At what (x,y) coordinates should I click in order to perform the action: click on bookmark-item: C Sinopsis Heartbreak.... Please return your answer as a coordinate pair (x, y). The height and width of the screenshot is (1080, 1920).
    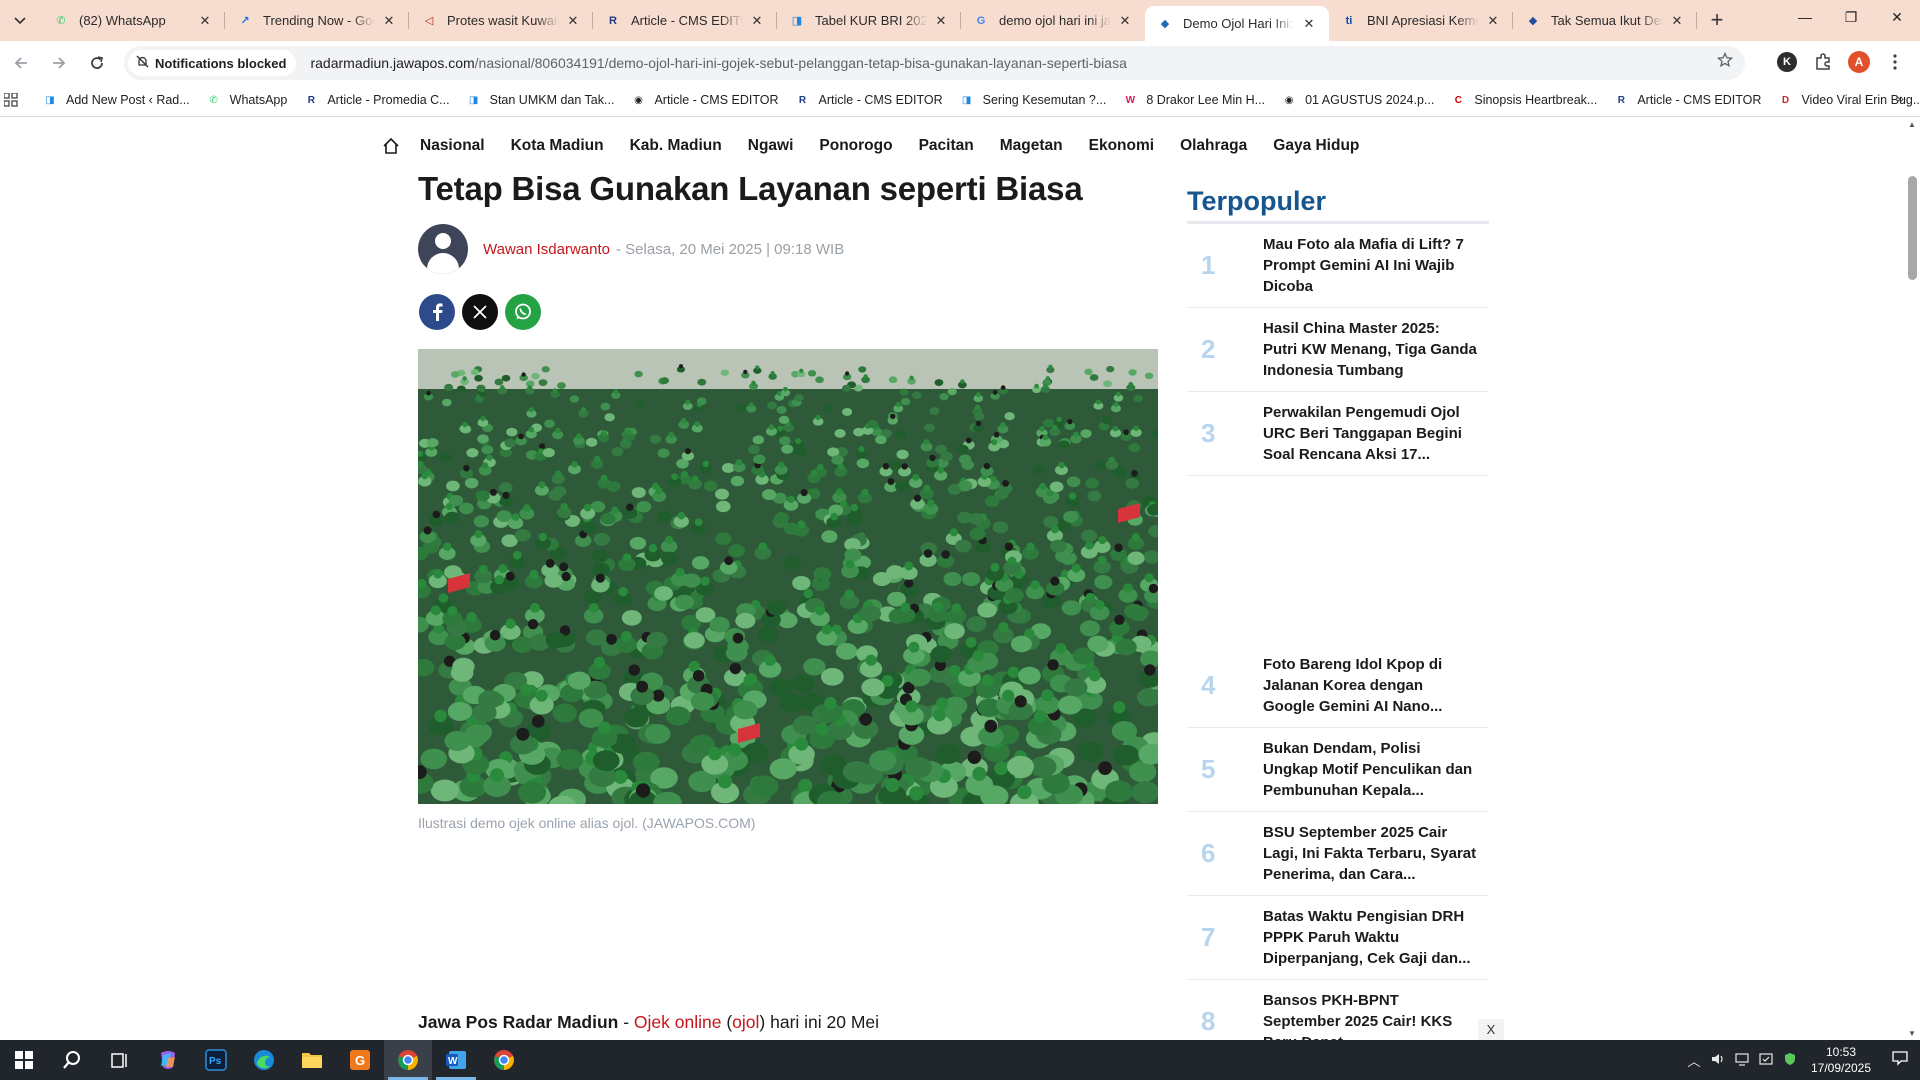
    Looking at the image, I should click on (1523, 100).